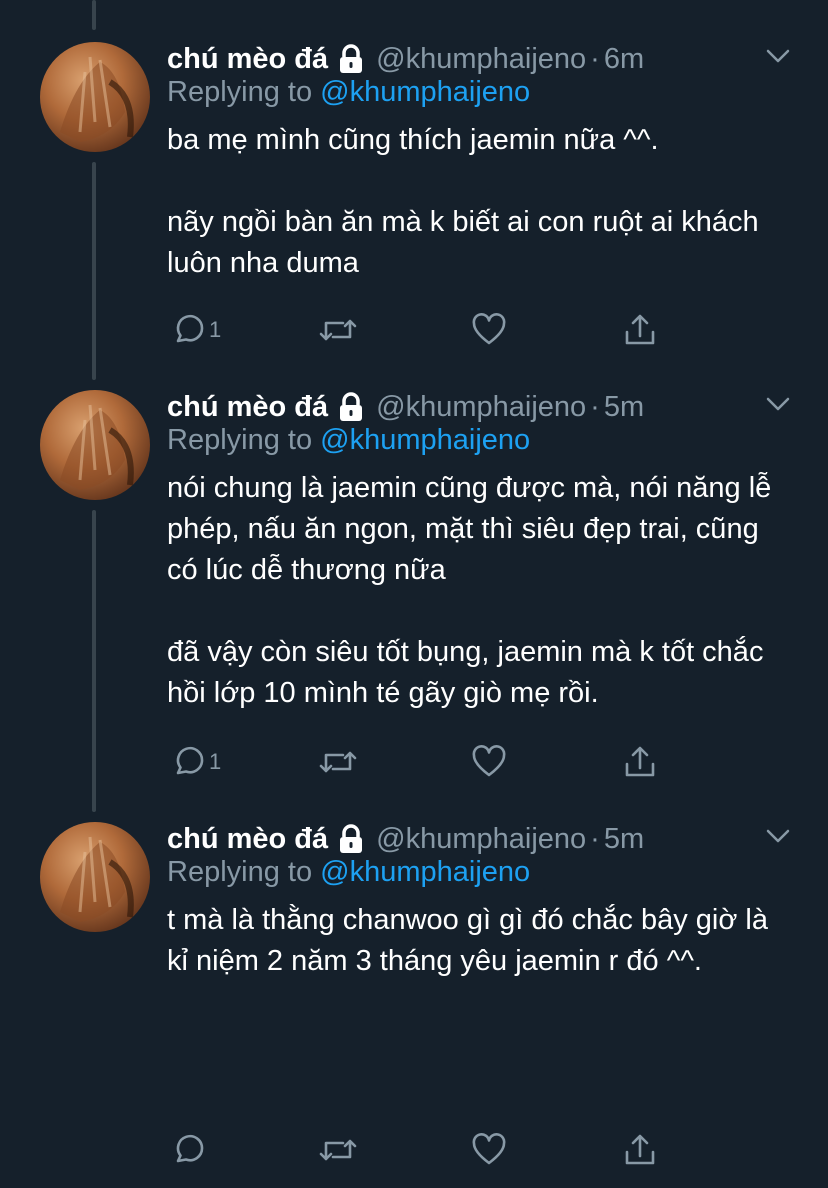  What do you see at coordinates (624, 59) in the screenshot?
I see `timestamp: 6m` at bounding box center [624, 59].